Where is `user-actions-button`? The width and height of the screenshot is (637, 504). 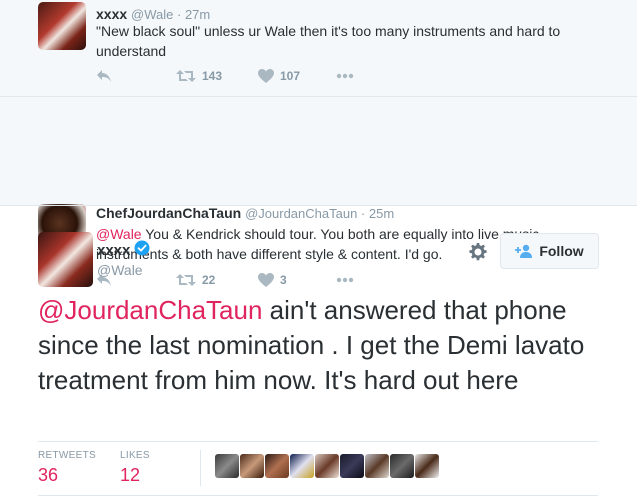 user-actions-button is located at coordinates (478, 252).